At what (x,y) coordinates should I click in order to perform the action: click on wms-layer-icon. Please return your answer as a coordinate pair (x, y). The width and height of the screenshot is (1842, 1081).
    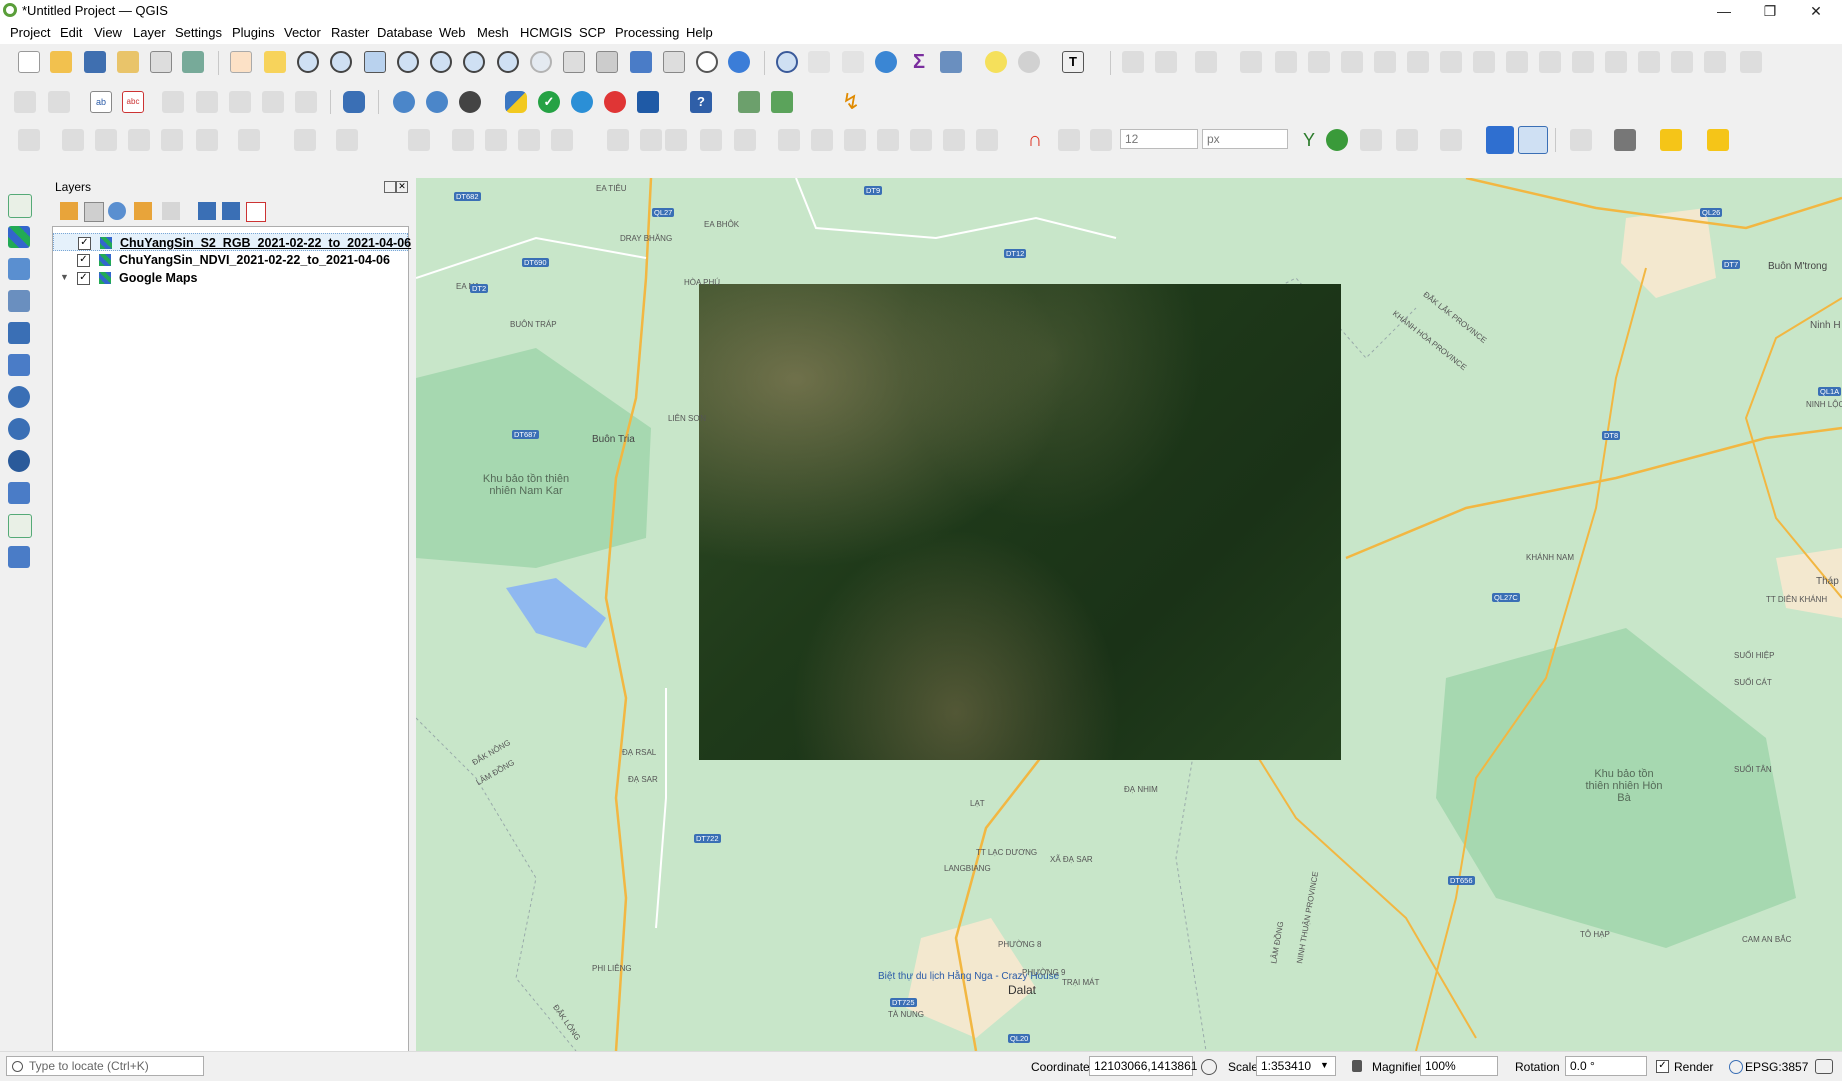
    Looking at the image, I should click on (404, 102).